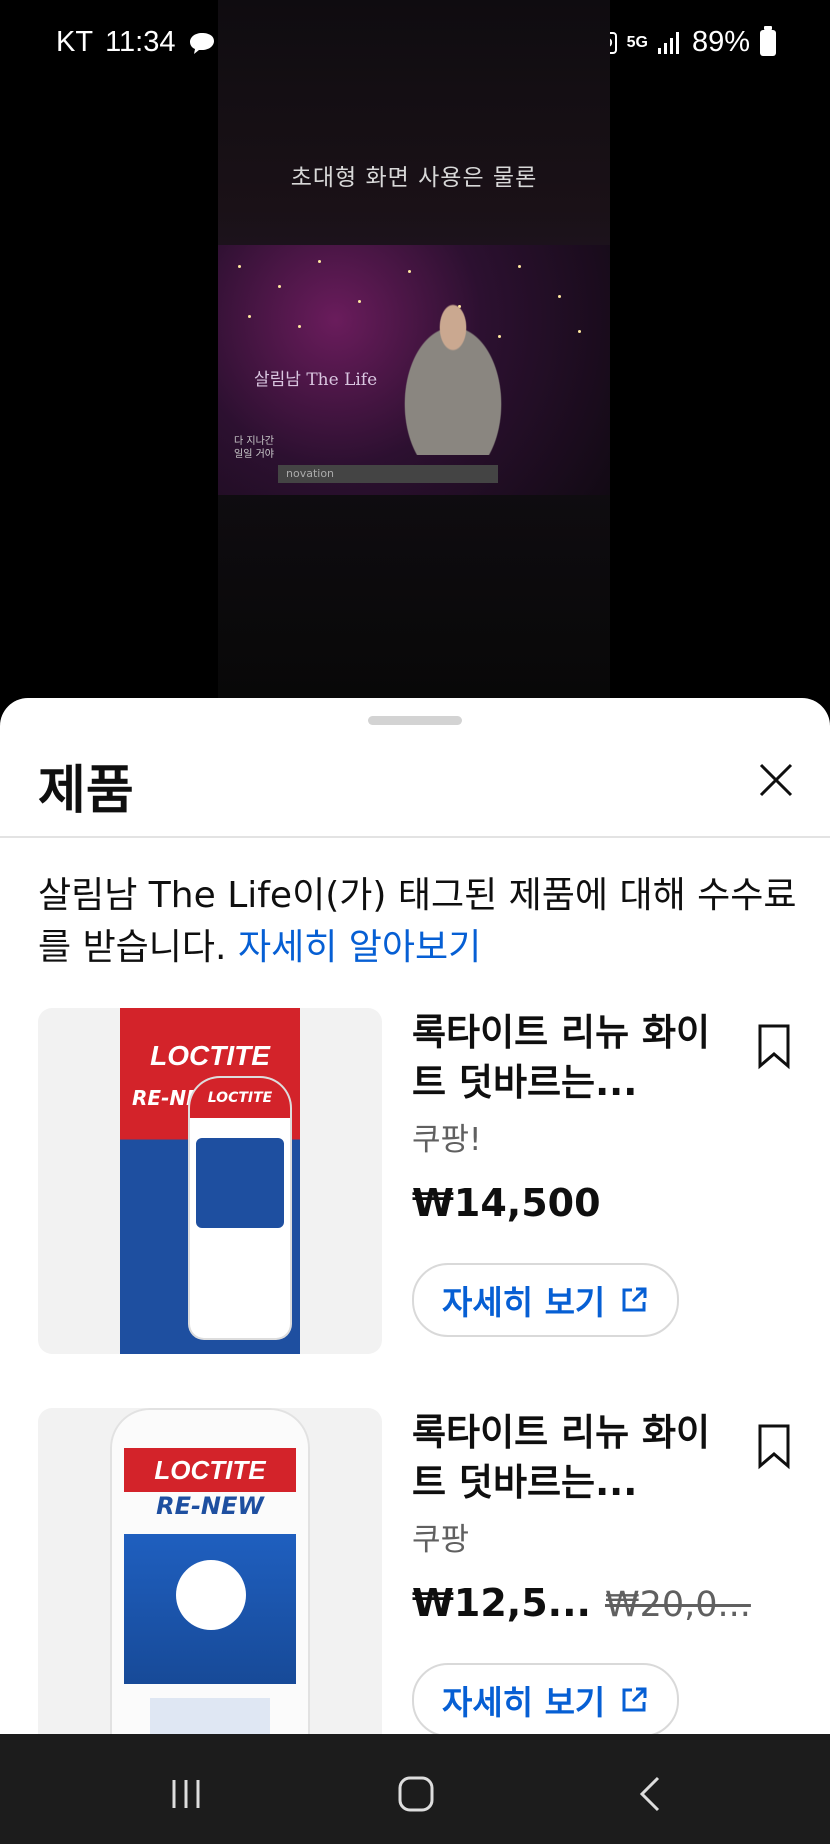 This screenshot has width=830, height=1844. What do you see at coordinates (240, 1208) in the screenshot?
I see `bottle-illustration: LOCTITE` at bounding box center [240, 1208].